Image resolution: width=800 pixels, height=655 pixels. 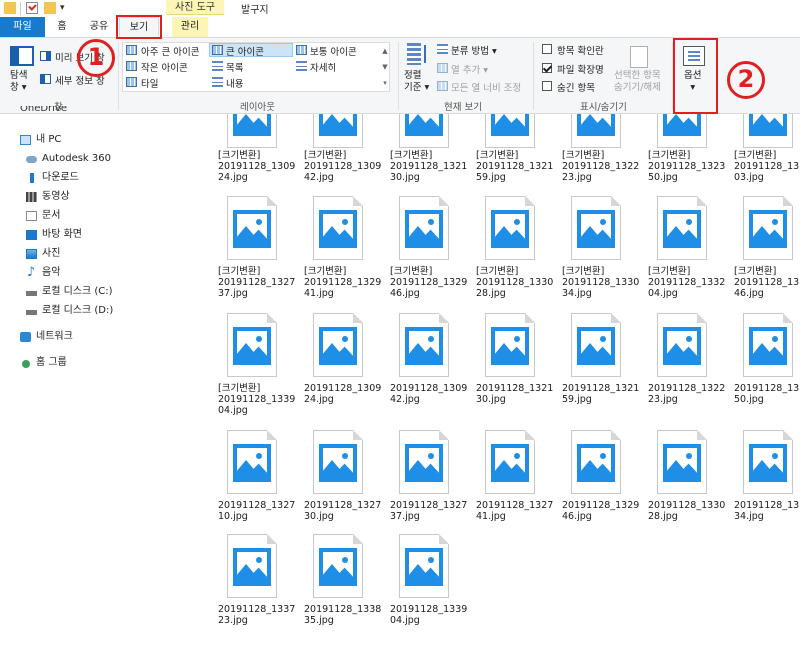 I want to click on navigation-pane-icon, so click(x=22, y=56).